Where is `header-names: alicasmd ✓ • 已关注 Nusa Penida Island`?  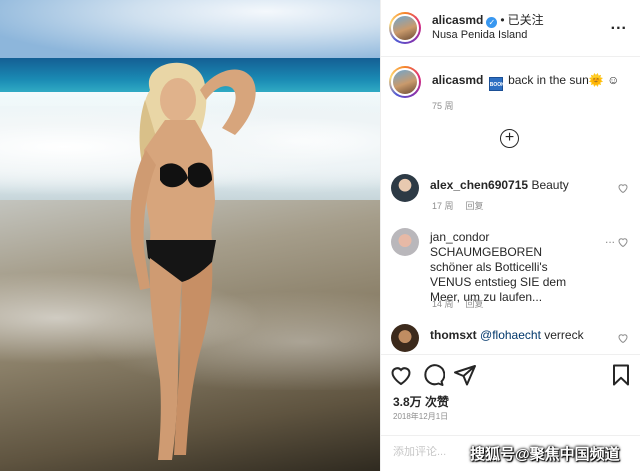 header-names: alicasmd ✓ • 已关注 Nusa Penida Island is located at coordinates (488, 28).